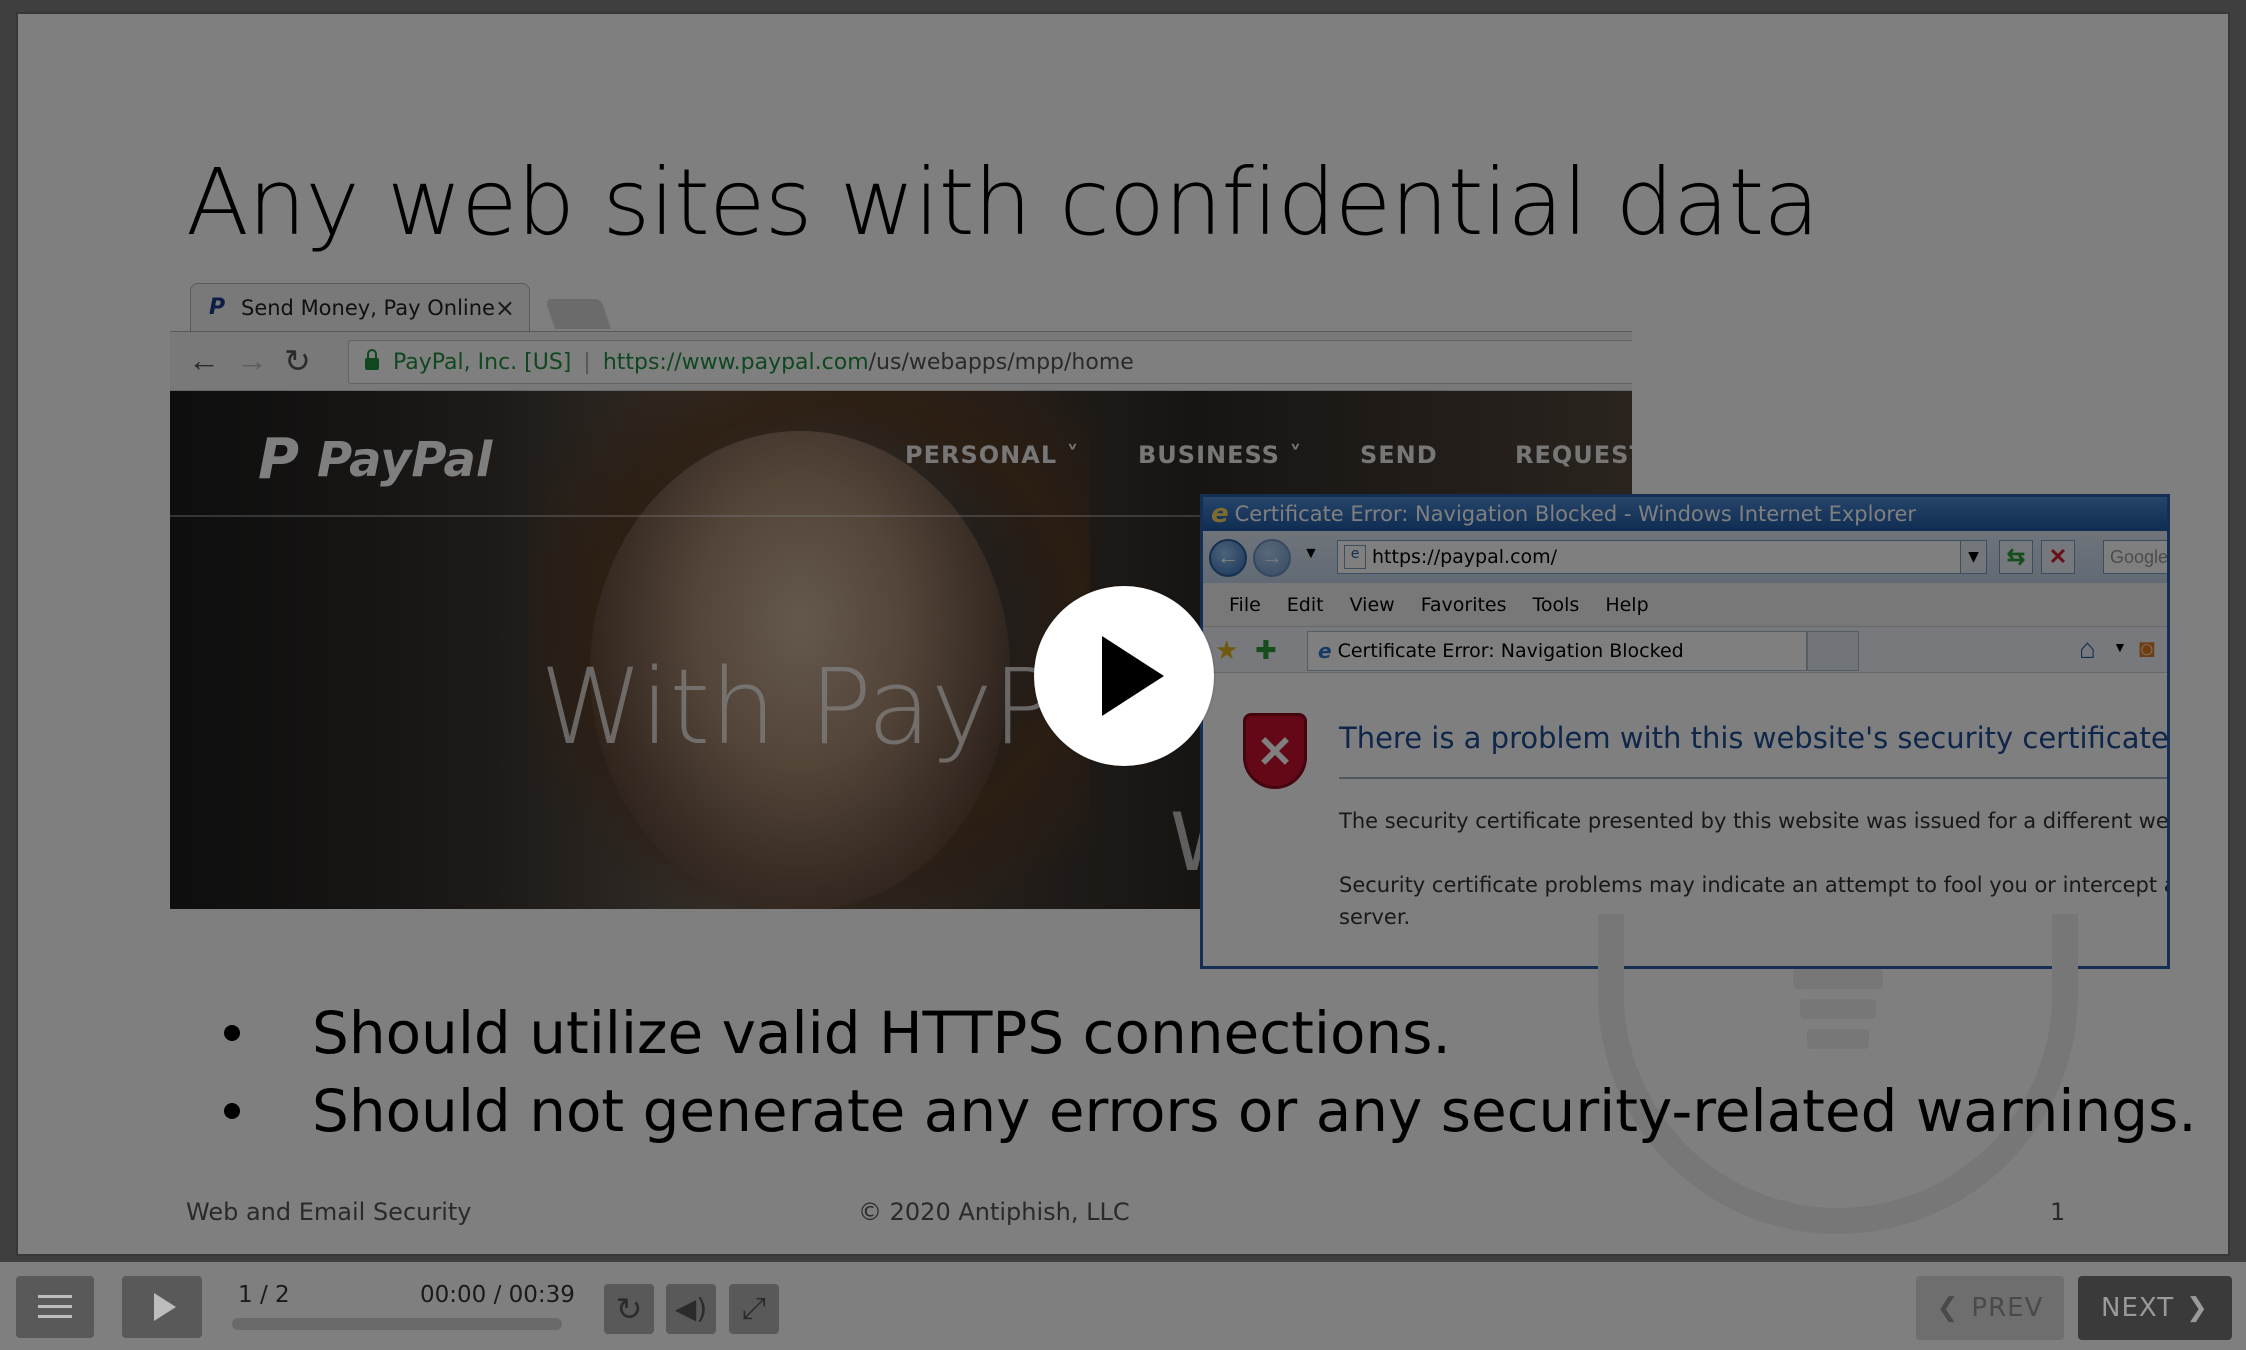 The width and height of the screenshot is (2246, 1350). What do you see at coordinates (1220, 514) in the screenshot?
I see `ie-logo-icon: e` at bounding box center [1220, 514].